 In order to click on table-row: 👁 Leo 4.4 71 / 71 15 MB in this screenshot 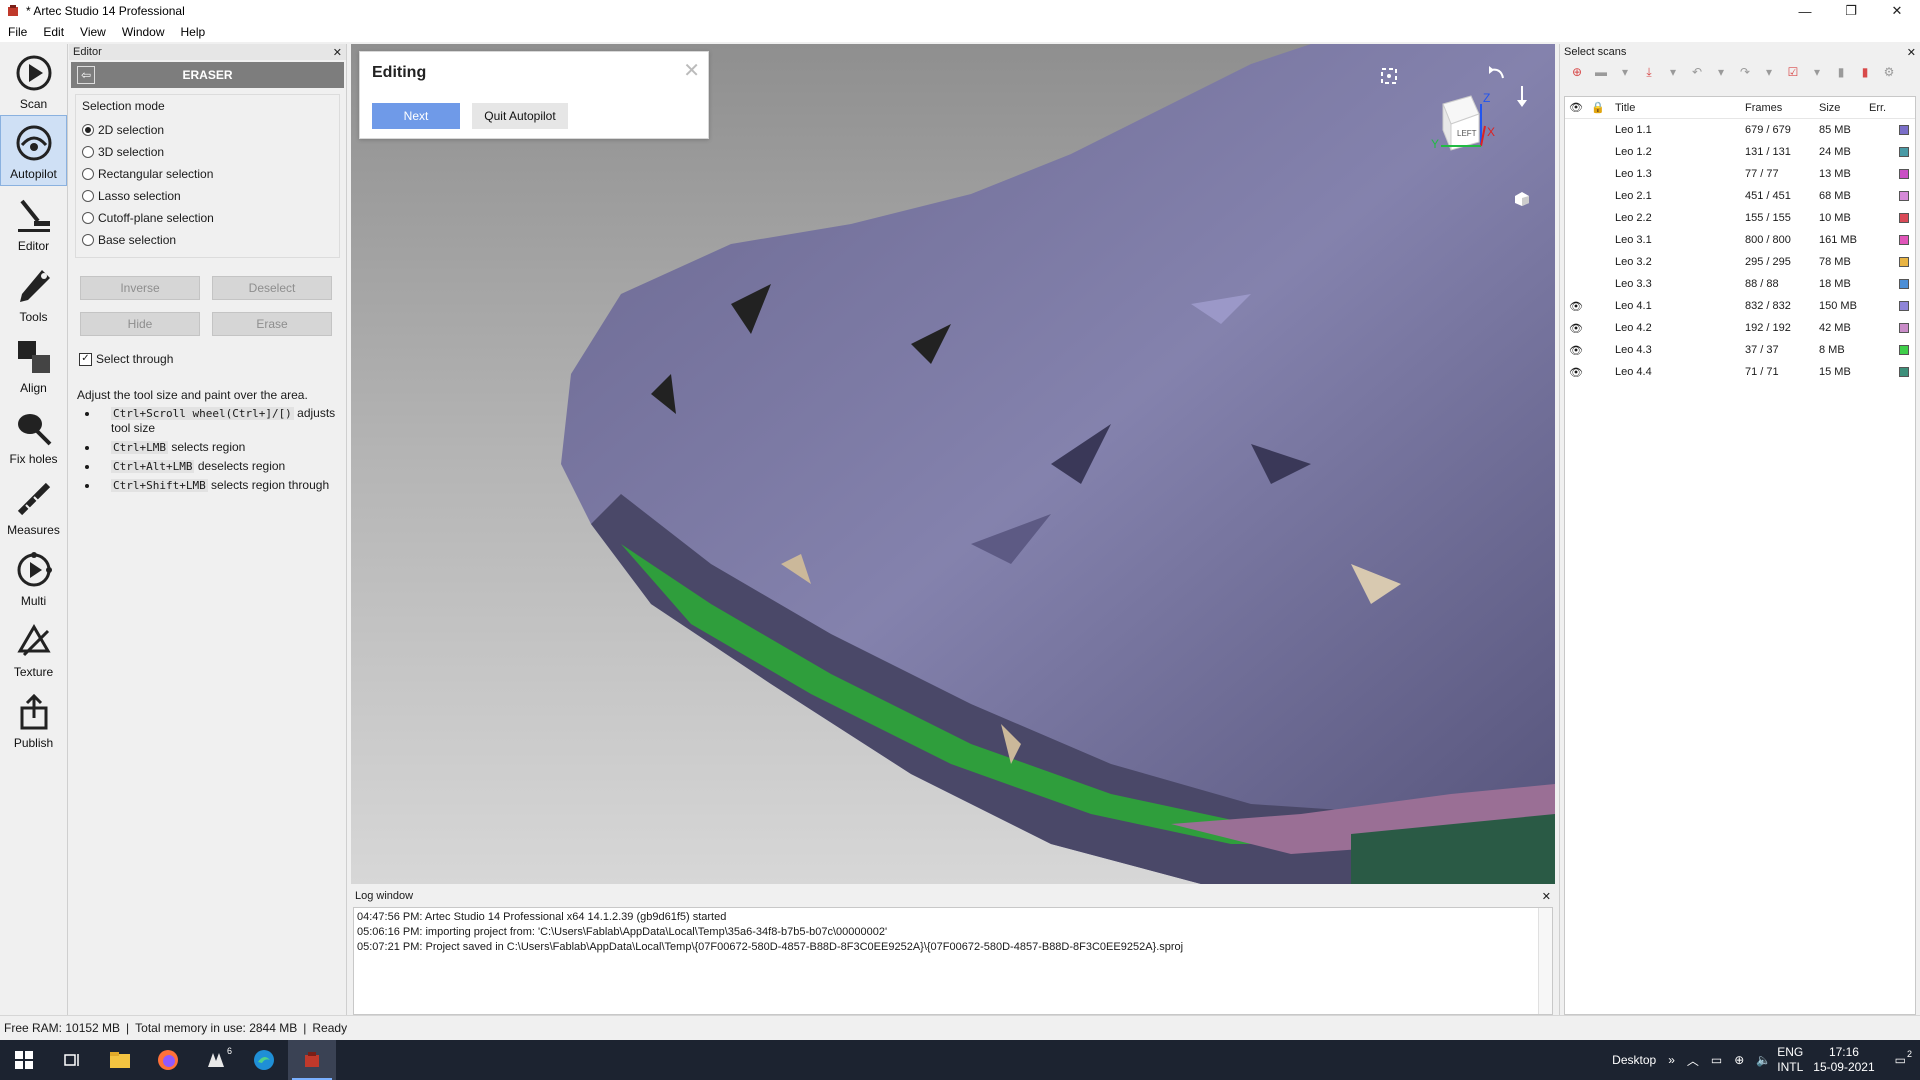, I will do `click(1740, 372)`.